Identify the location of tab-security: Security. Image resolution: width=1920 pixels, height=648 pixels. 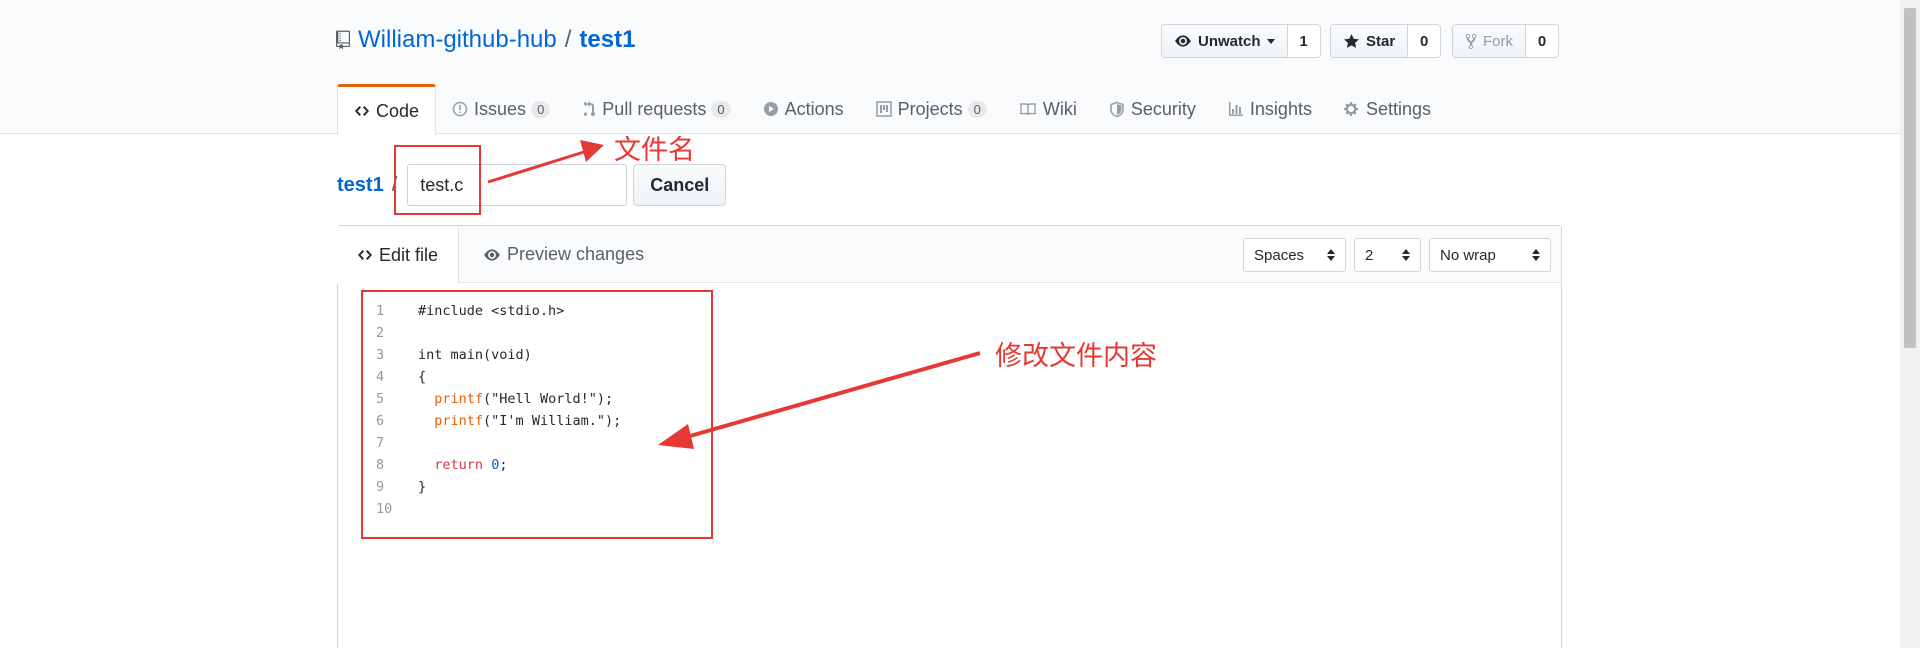
(1152, 109).